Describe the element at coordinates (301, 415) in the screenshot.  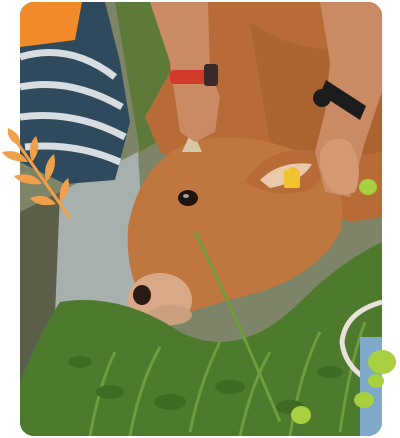
I see `green-dot` at that location.